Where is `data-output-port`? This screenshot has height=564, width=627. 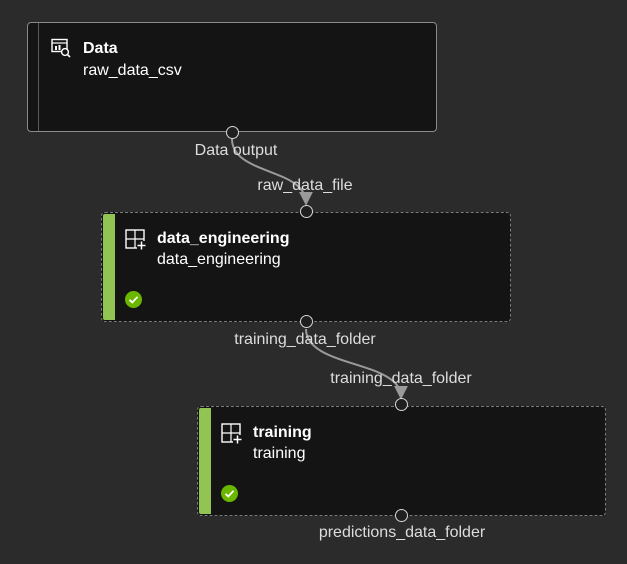 data-output-port is located at coordinates (232, 132).